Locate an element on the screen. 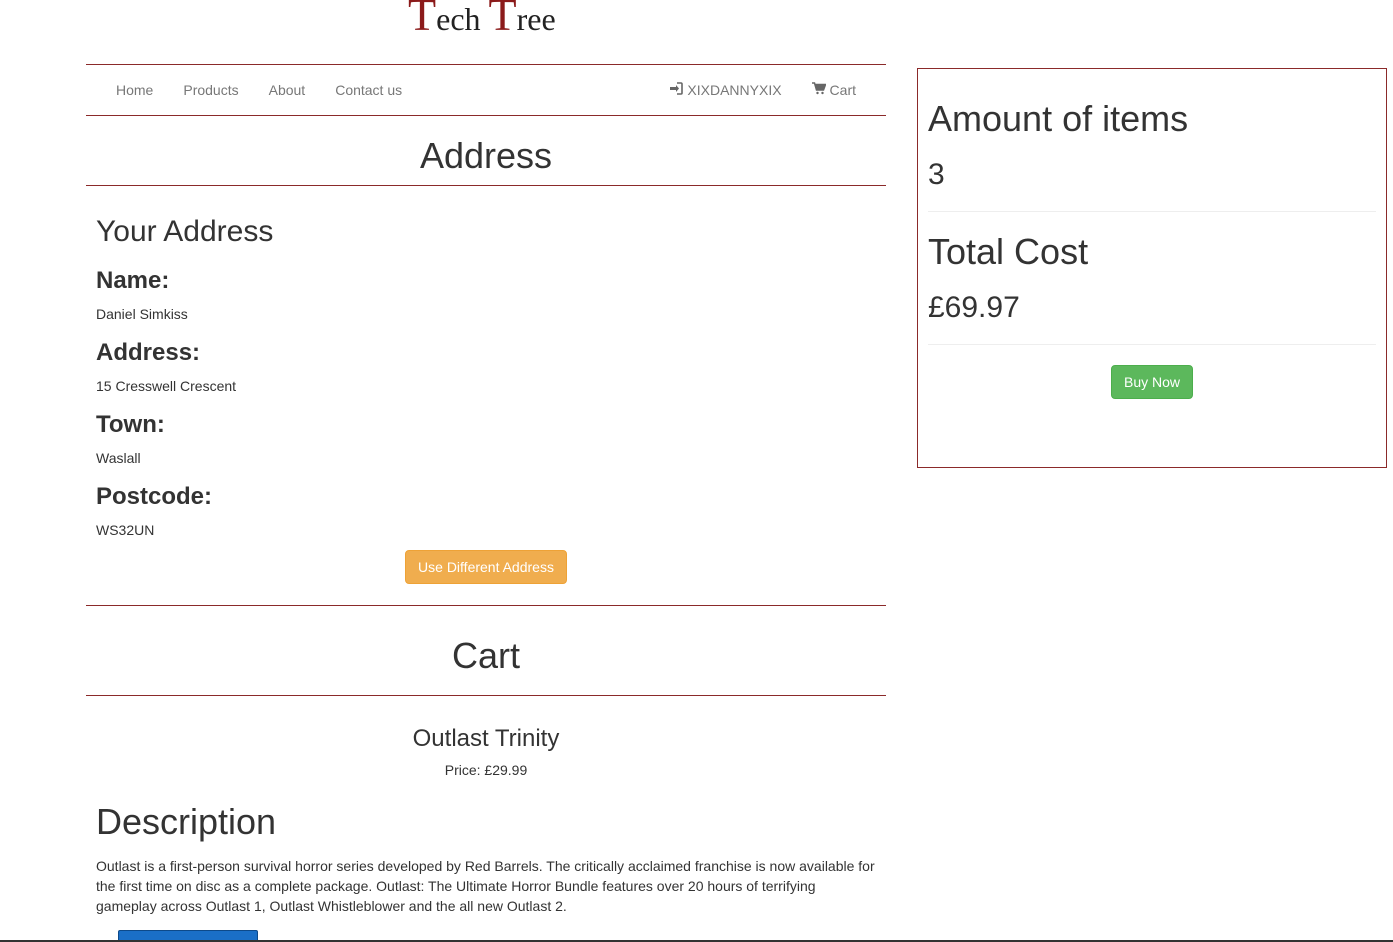  logo-text-ree: ree is located at coordinates (536, 19).